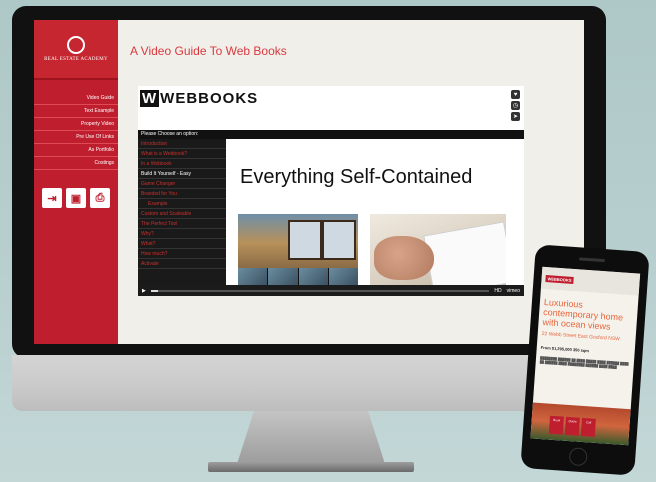 The image size is (656, 482). What do you see at coordinates (76, 45) in the screenshot?
I see `logo-icon` at bounding box center [76, 45].